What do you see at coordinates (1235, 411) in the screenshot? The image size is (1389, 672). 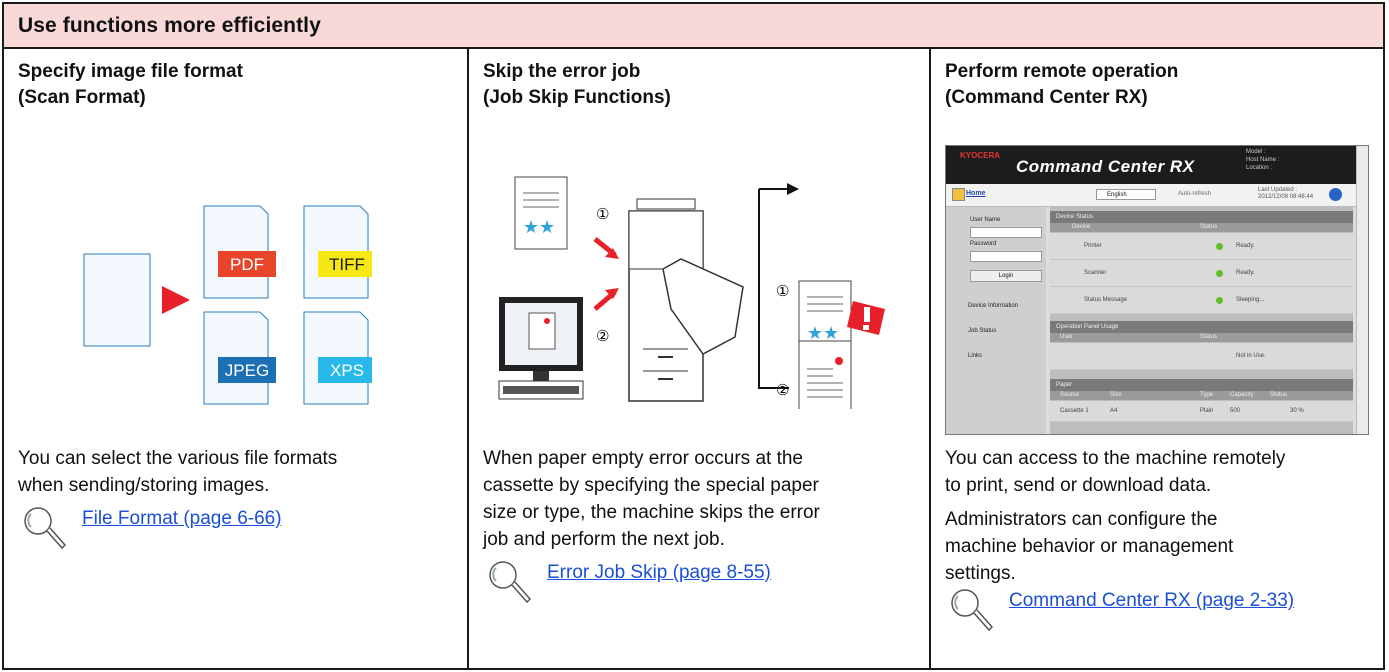 I see `paper-capacity: 500` at bounding box center [1235, 411].